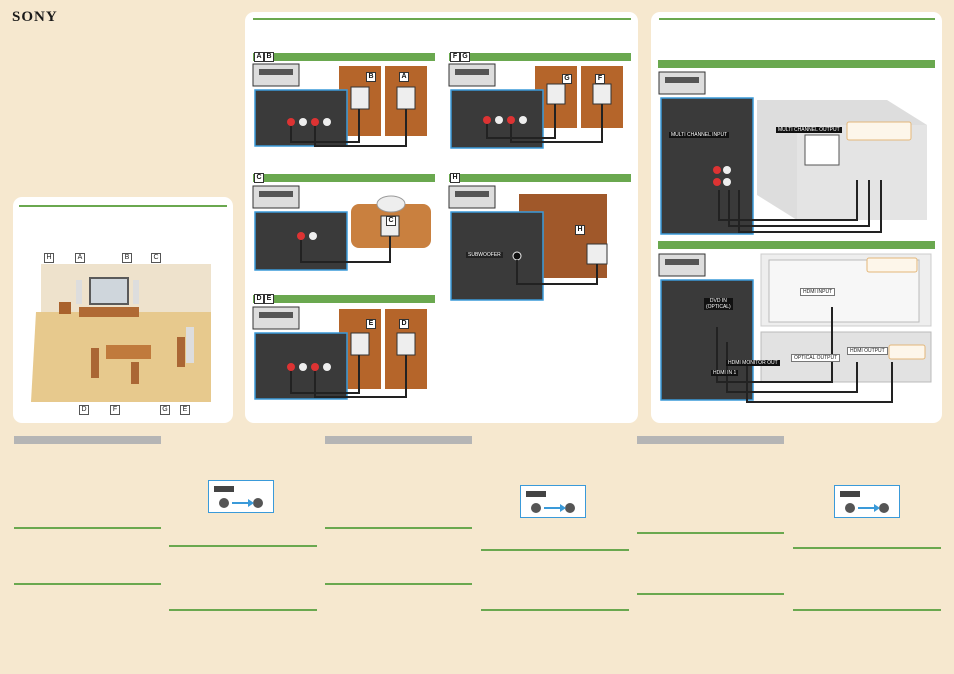 The width and height of the screenshot is (954, 674). I want to click on section-ab-bar, so click(344, 57).